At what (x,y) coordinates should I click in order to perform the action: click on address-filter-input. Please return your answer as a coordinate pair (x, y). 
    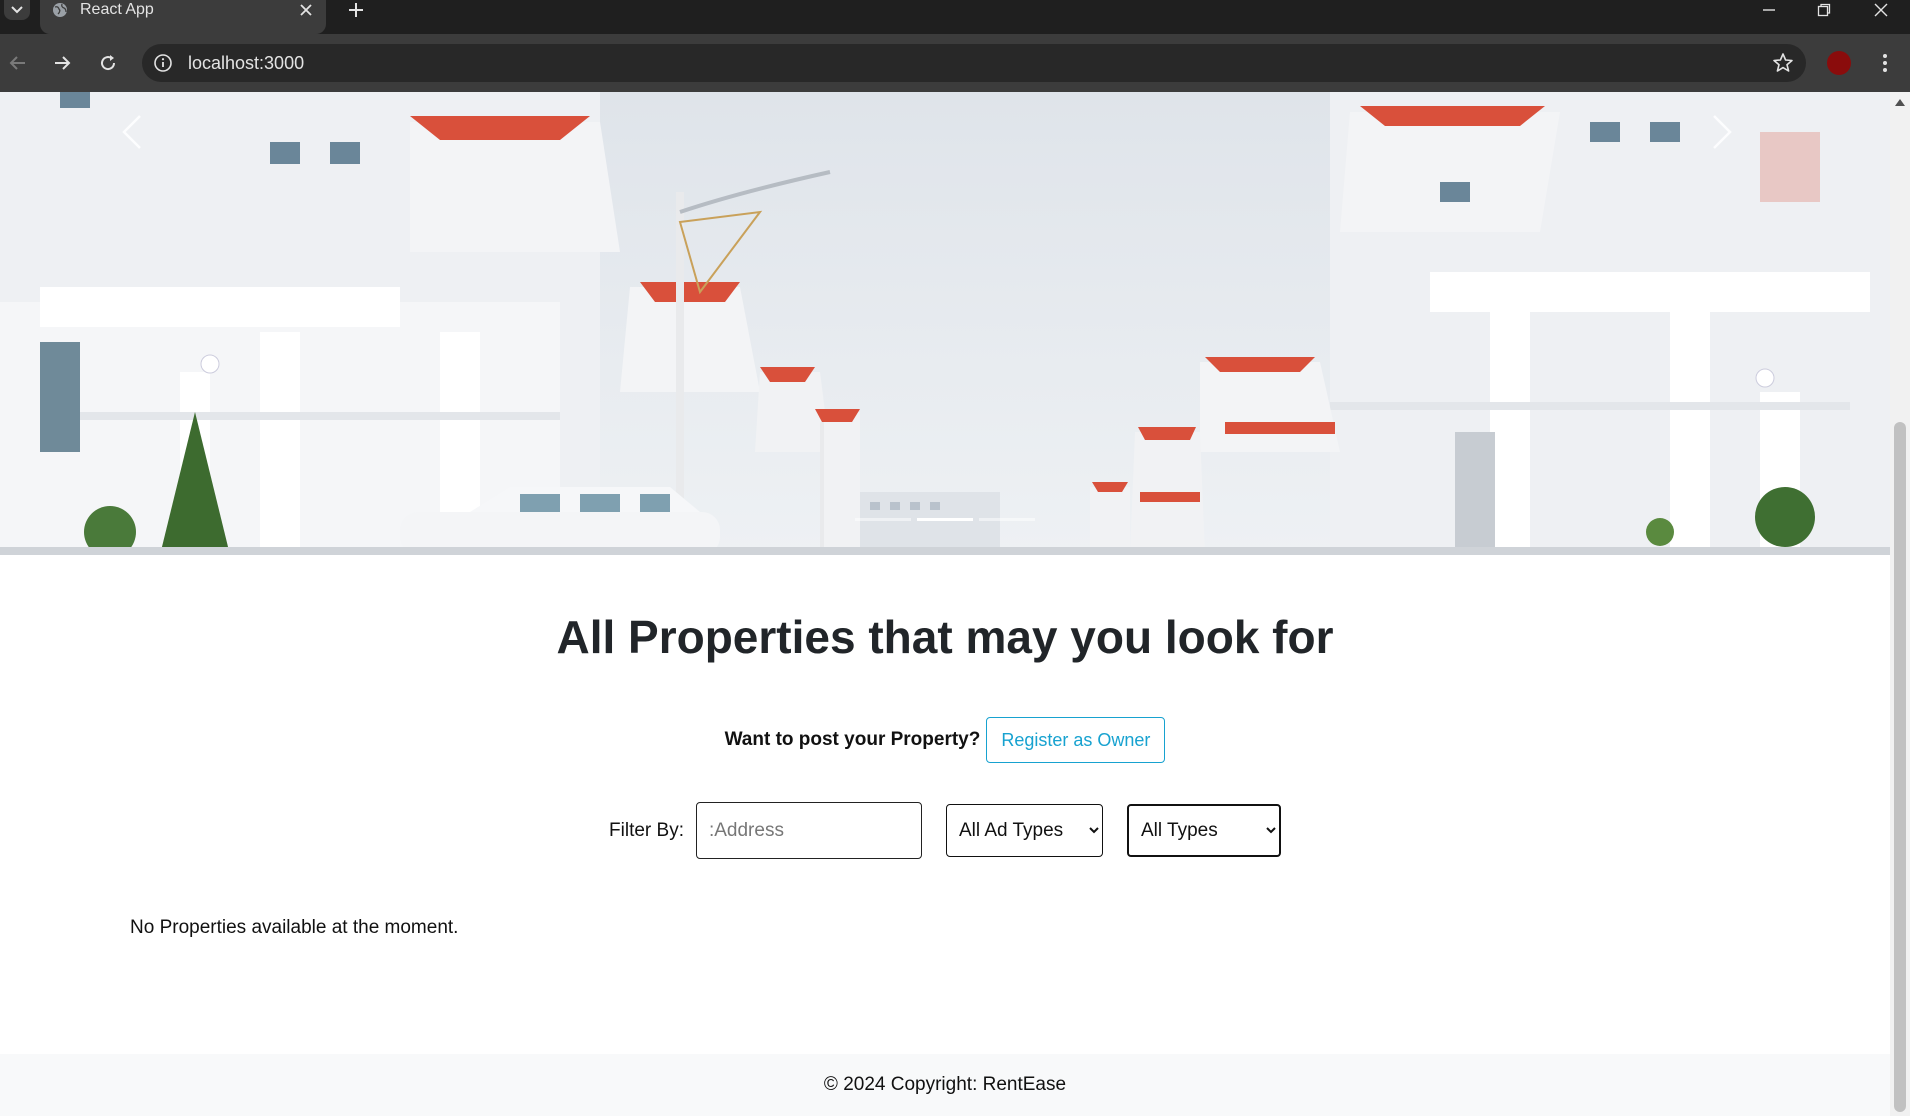
    Looking at the image, I should click on (808, 830).